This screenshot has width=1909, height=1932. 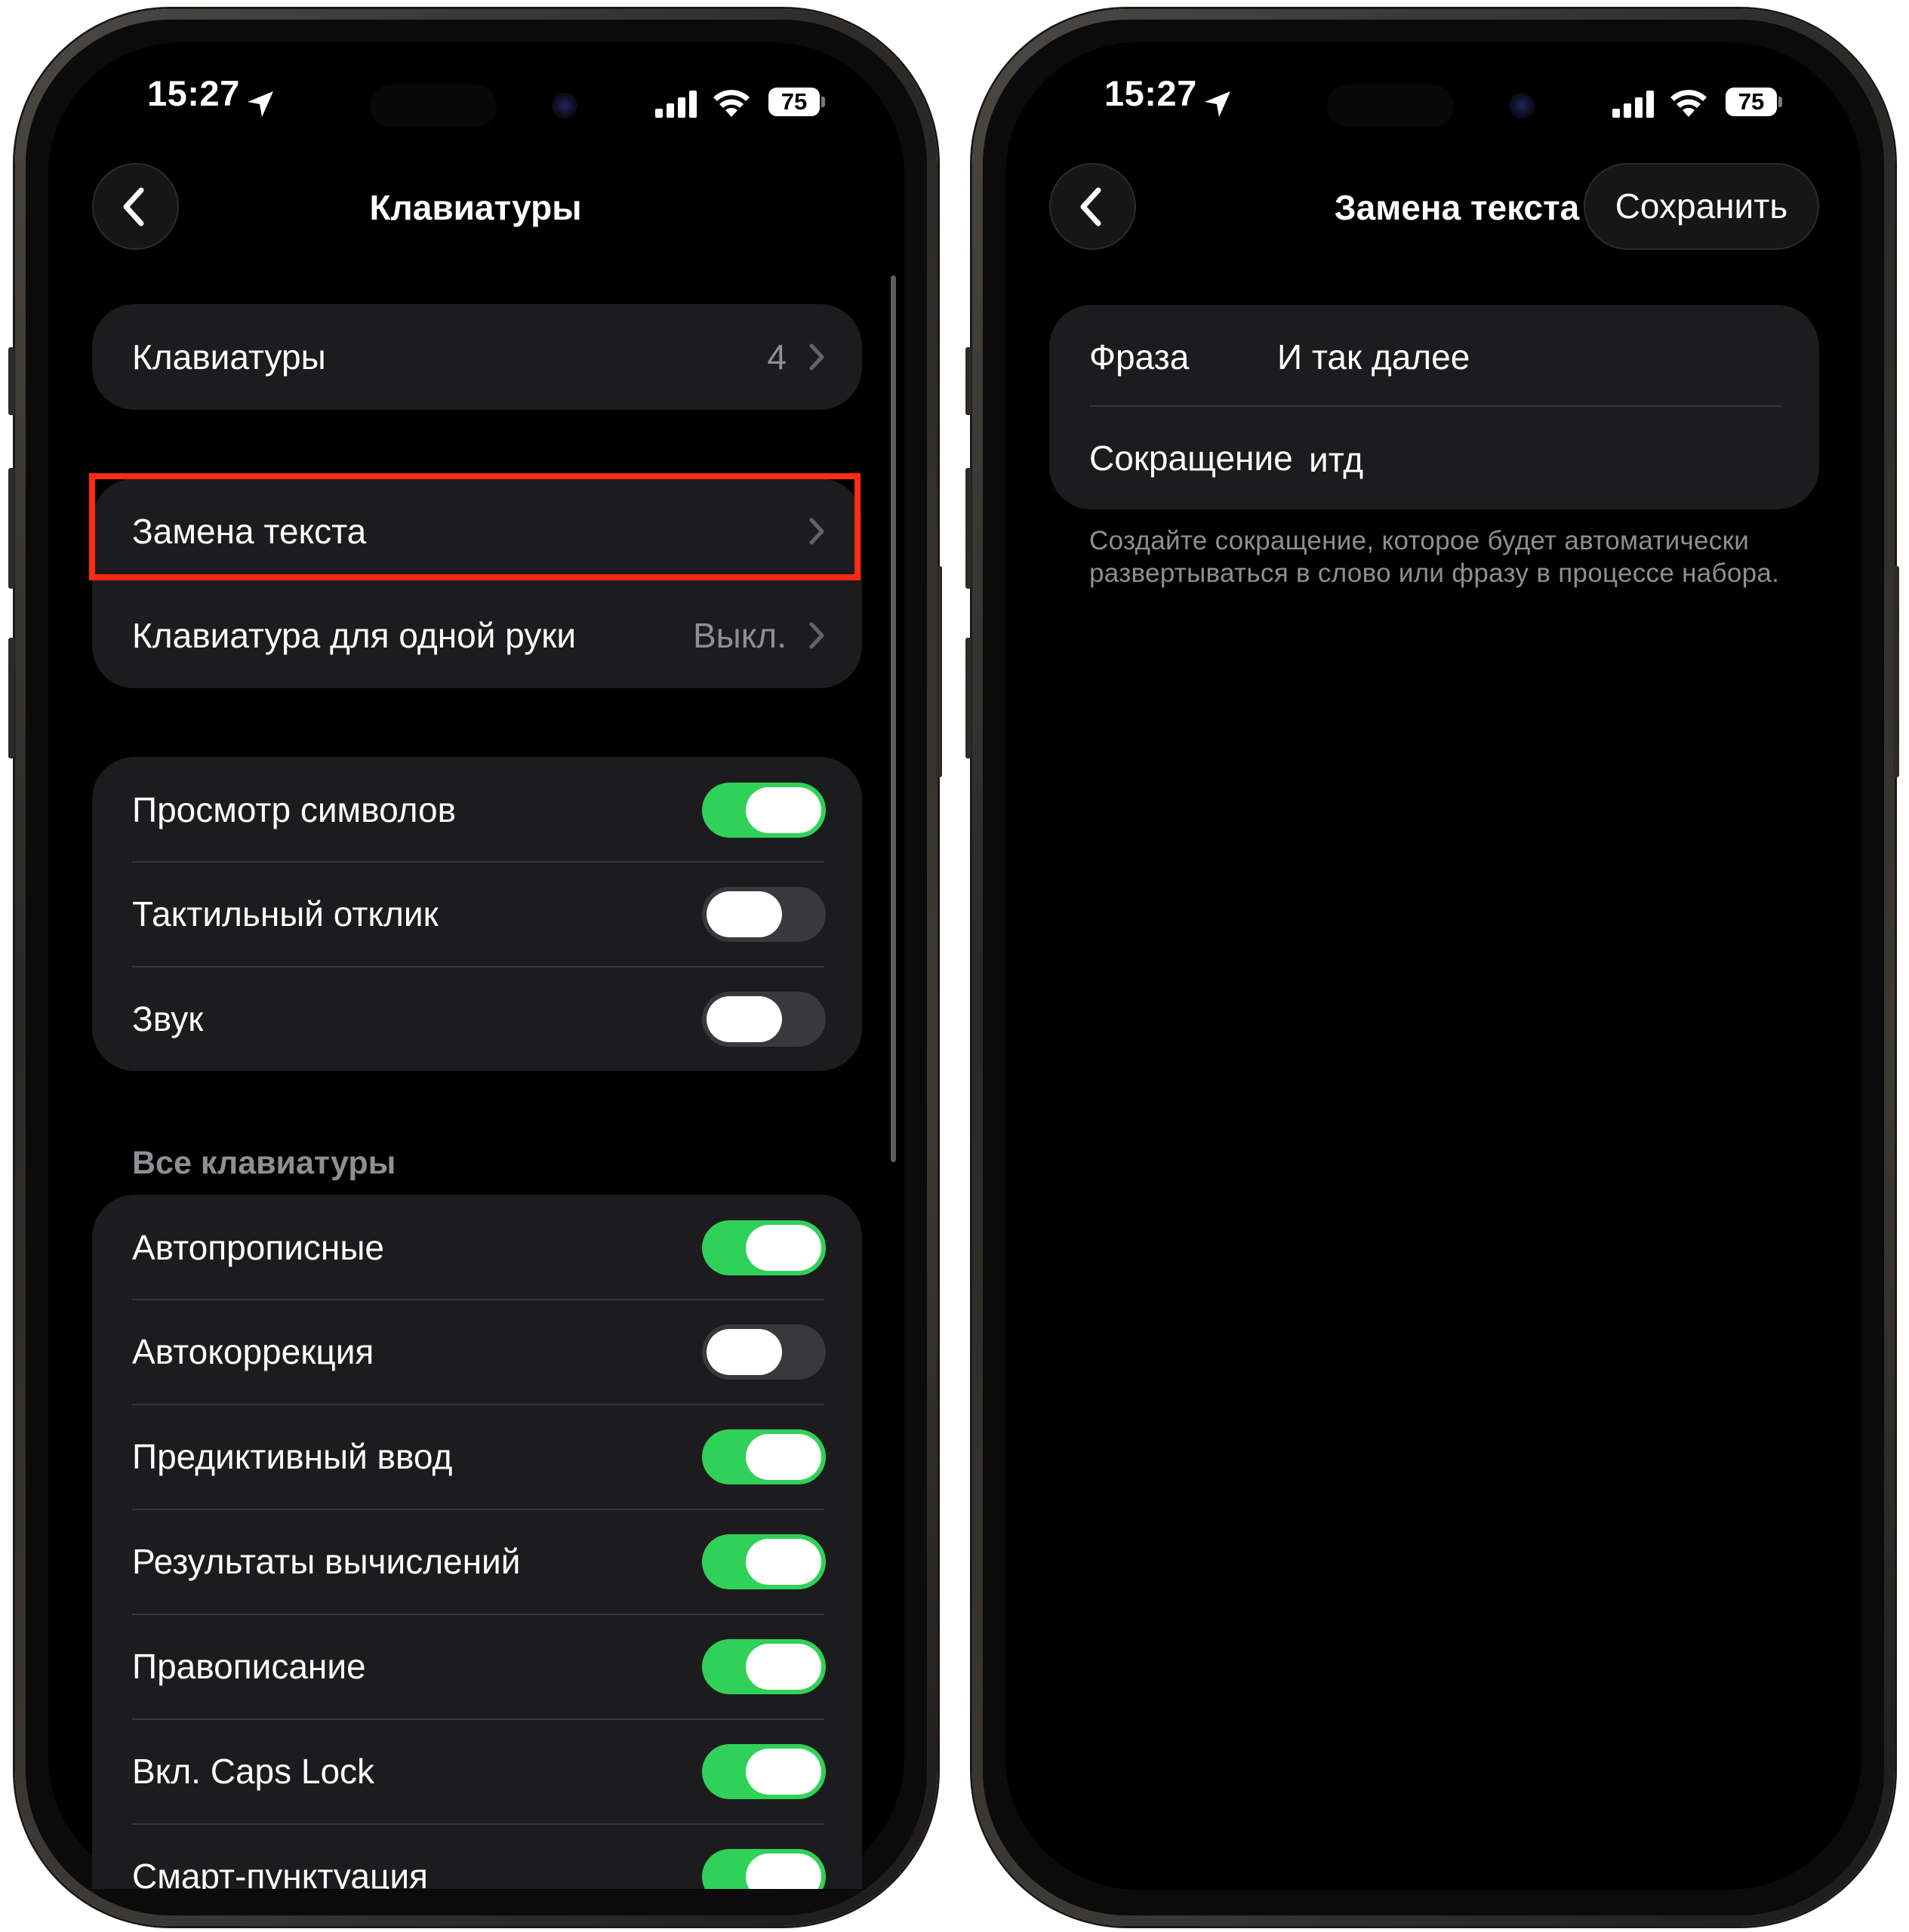 I want to click on settings-row: Автопрописные, so click(x=477, y=1247).